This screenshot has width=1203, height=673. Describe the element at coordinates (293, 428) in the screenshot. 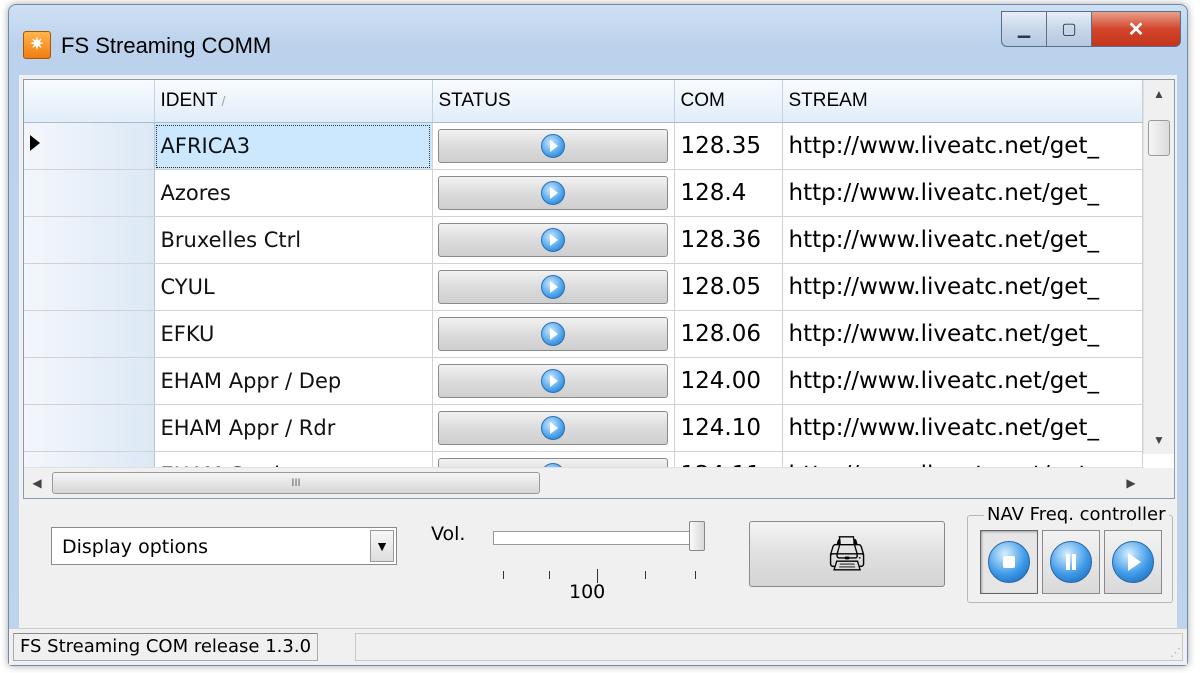

I see `cell-ident: EHAM Appr / Rdr` at that location.